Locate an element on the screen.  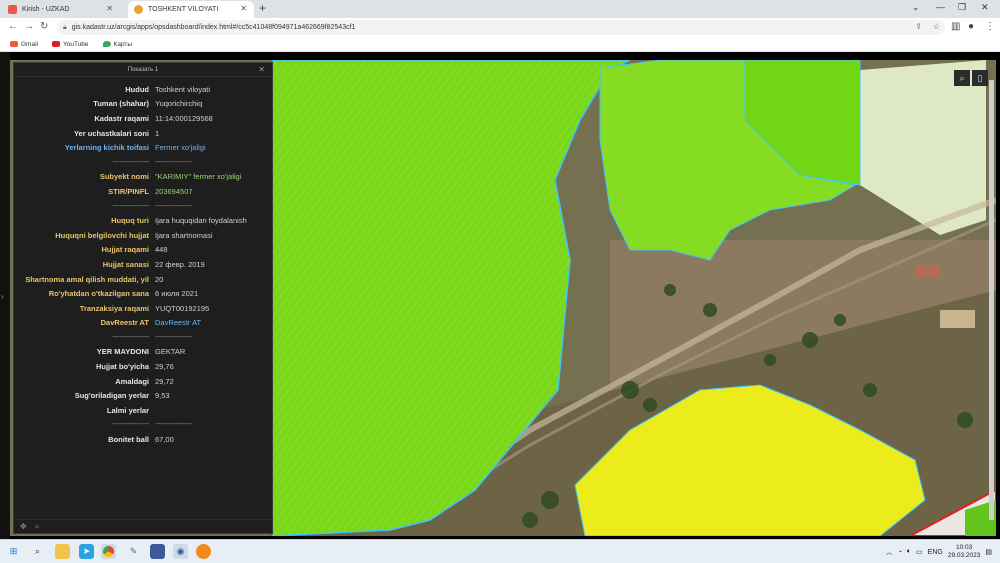
chrome-icon is located at coordinates (108, 551).